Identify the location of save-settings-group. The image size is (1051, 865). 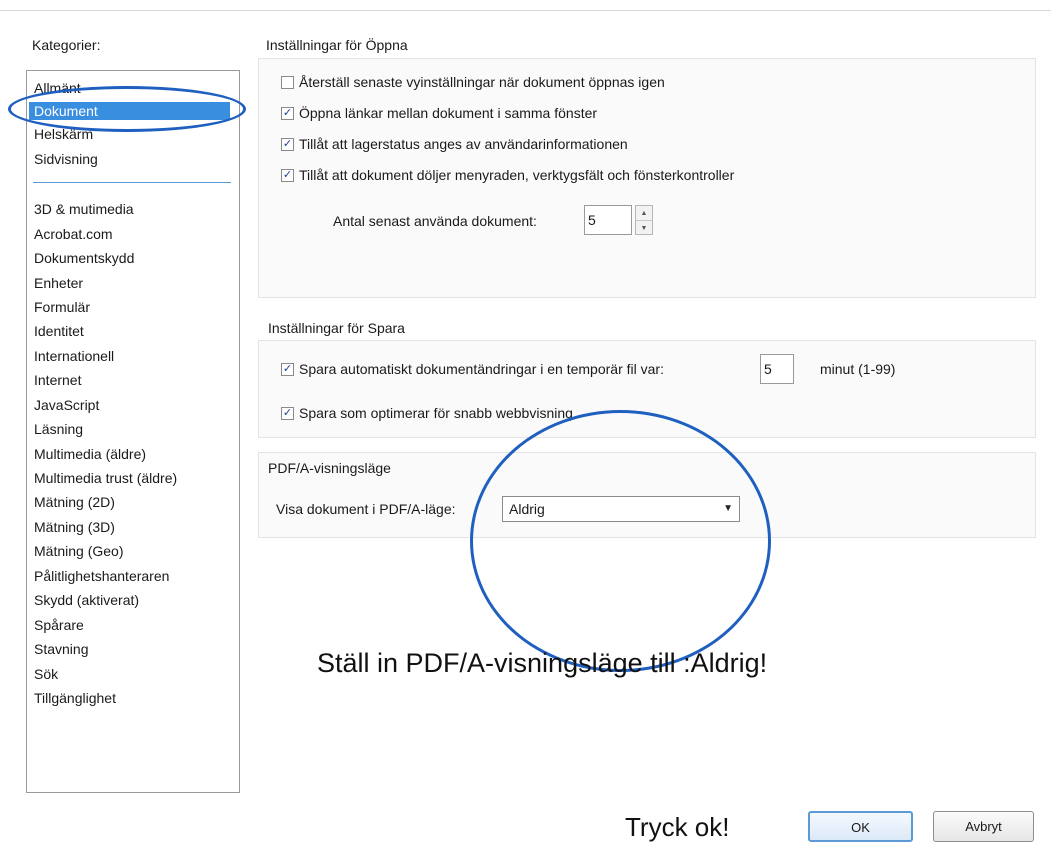
(647, 389).